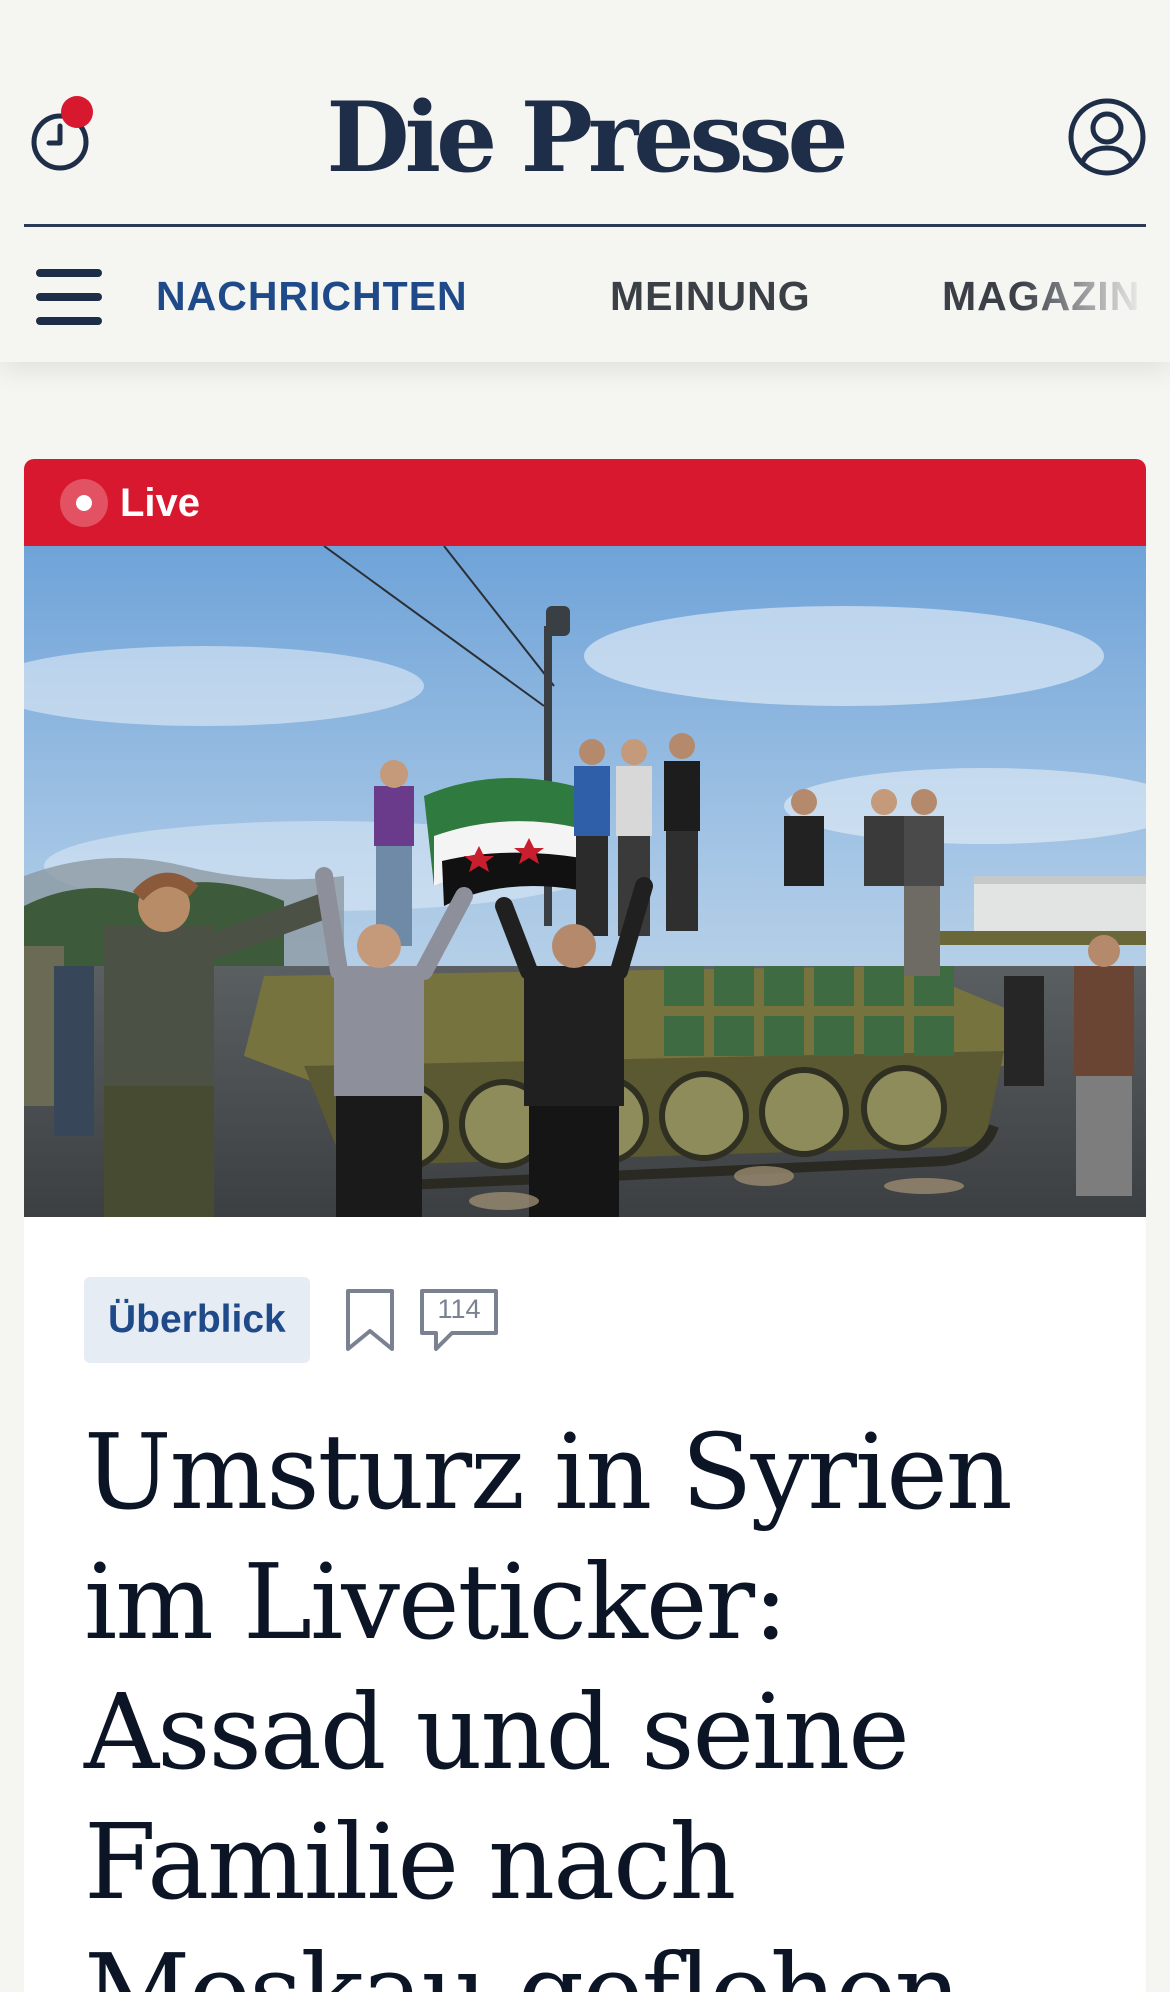  I want to click on comments-button: 114, so click(459, 1320).